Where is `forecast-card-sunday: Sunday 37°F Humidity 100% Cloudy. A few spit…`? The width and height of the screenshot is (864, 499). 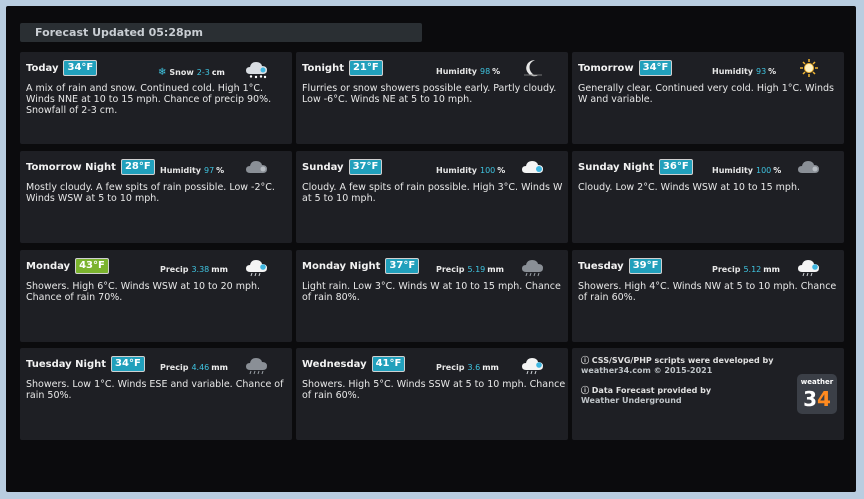 forecast-card-sunday: Sunday 37°F Humidity 100% Cloudy. A few spit… is located at coordinates (432, 197).